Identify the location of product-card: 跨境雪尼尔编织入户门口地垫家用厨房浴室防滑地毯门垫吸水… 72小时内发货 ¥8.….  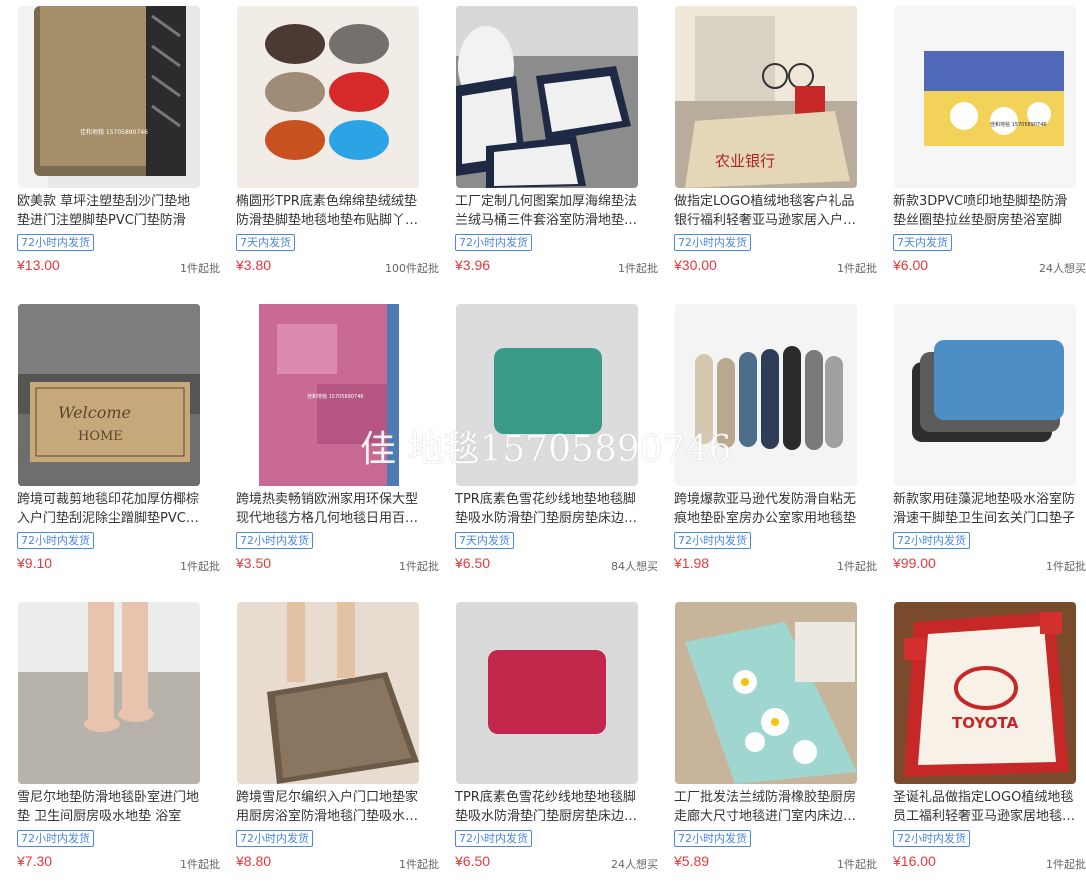
(329, 741).